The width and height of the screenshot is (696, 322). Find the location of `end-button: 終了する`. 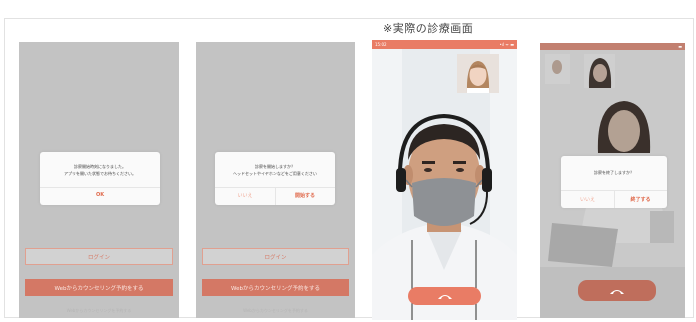

end-button: 終了する is located at coordinates (640, 199).